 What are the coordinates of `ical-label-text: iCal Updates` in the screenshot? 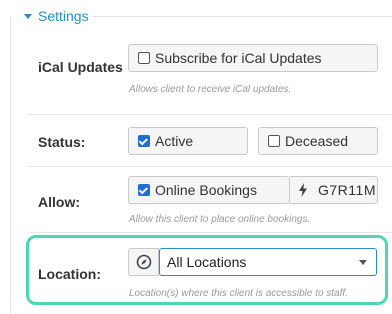 It's located at (80, 67).